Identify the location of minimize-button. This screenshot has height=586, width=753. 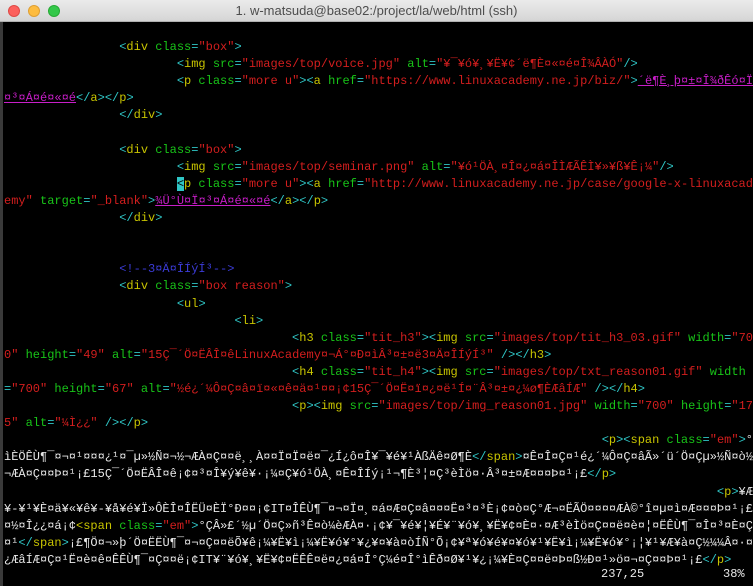
(34, 11).